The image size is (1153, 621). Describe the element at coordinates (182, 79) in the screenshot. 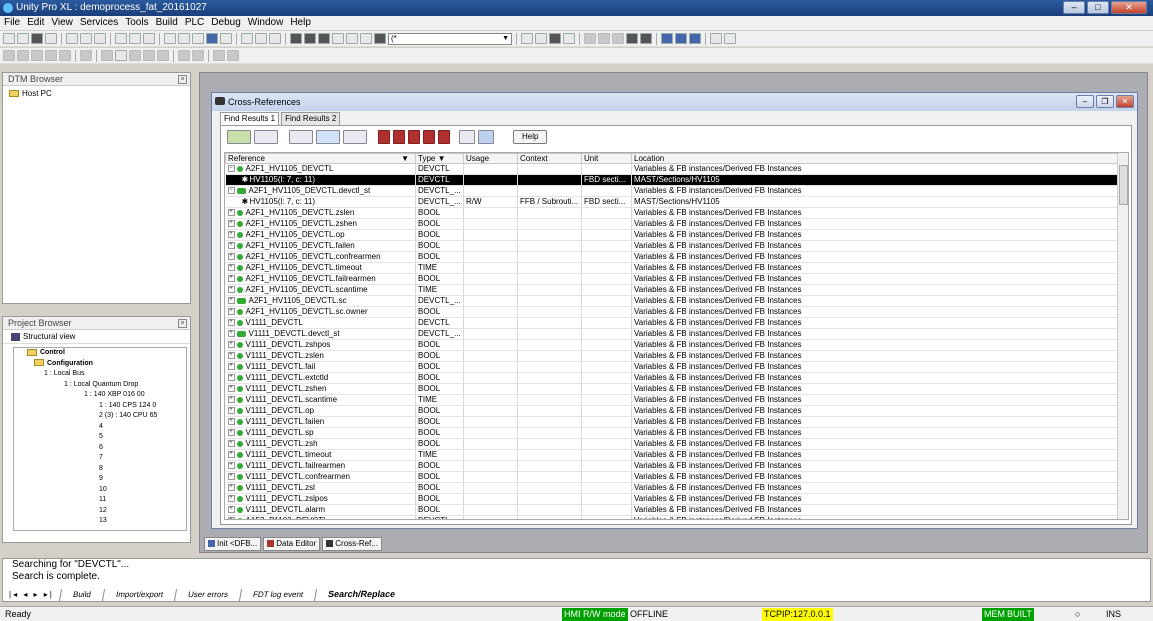

I see `close-icon: ×` at that location.